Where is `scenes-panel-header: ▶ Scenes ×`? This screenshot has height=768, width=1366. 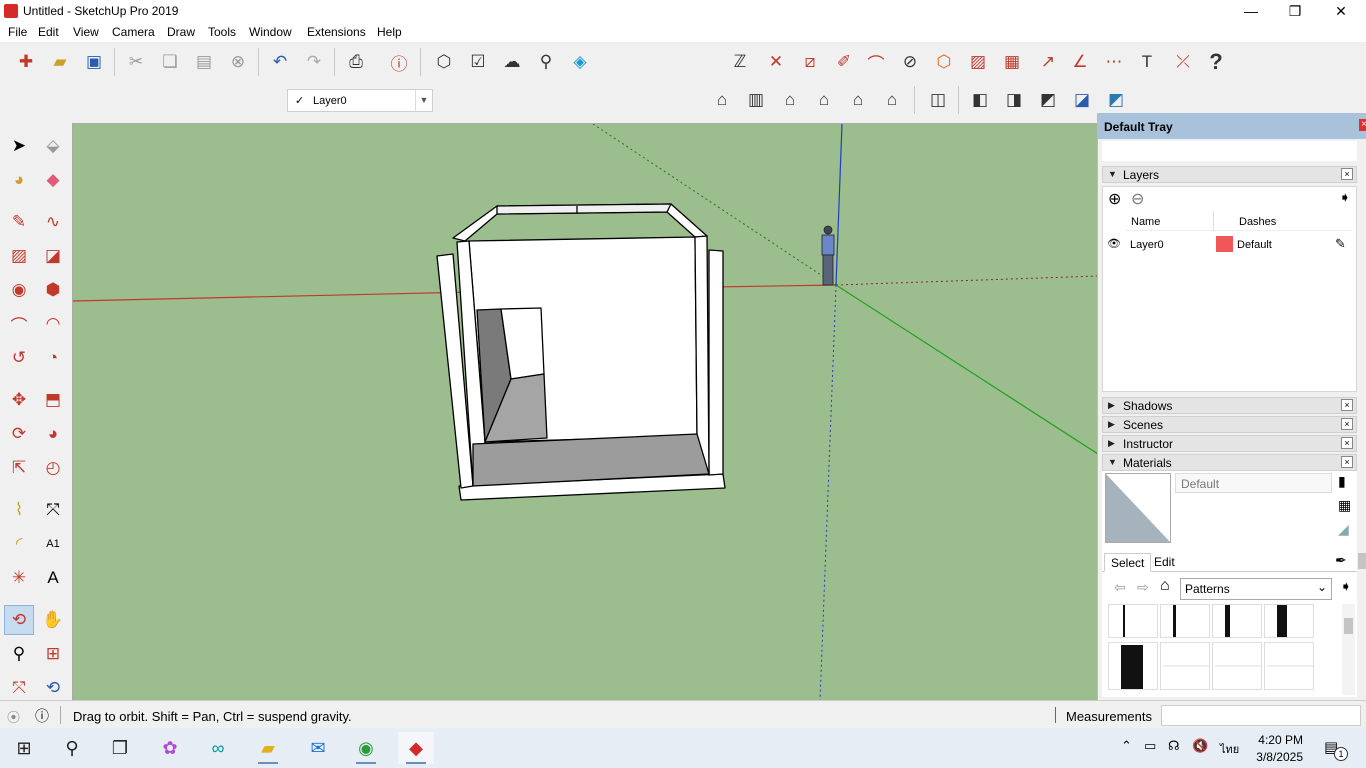
scenes-panel-header: ▶ Scenes × is located at coordinates (1229, 424).